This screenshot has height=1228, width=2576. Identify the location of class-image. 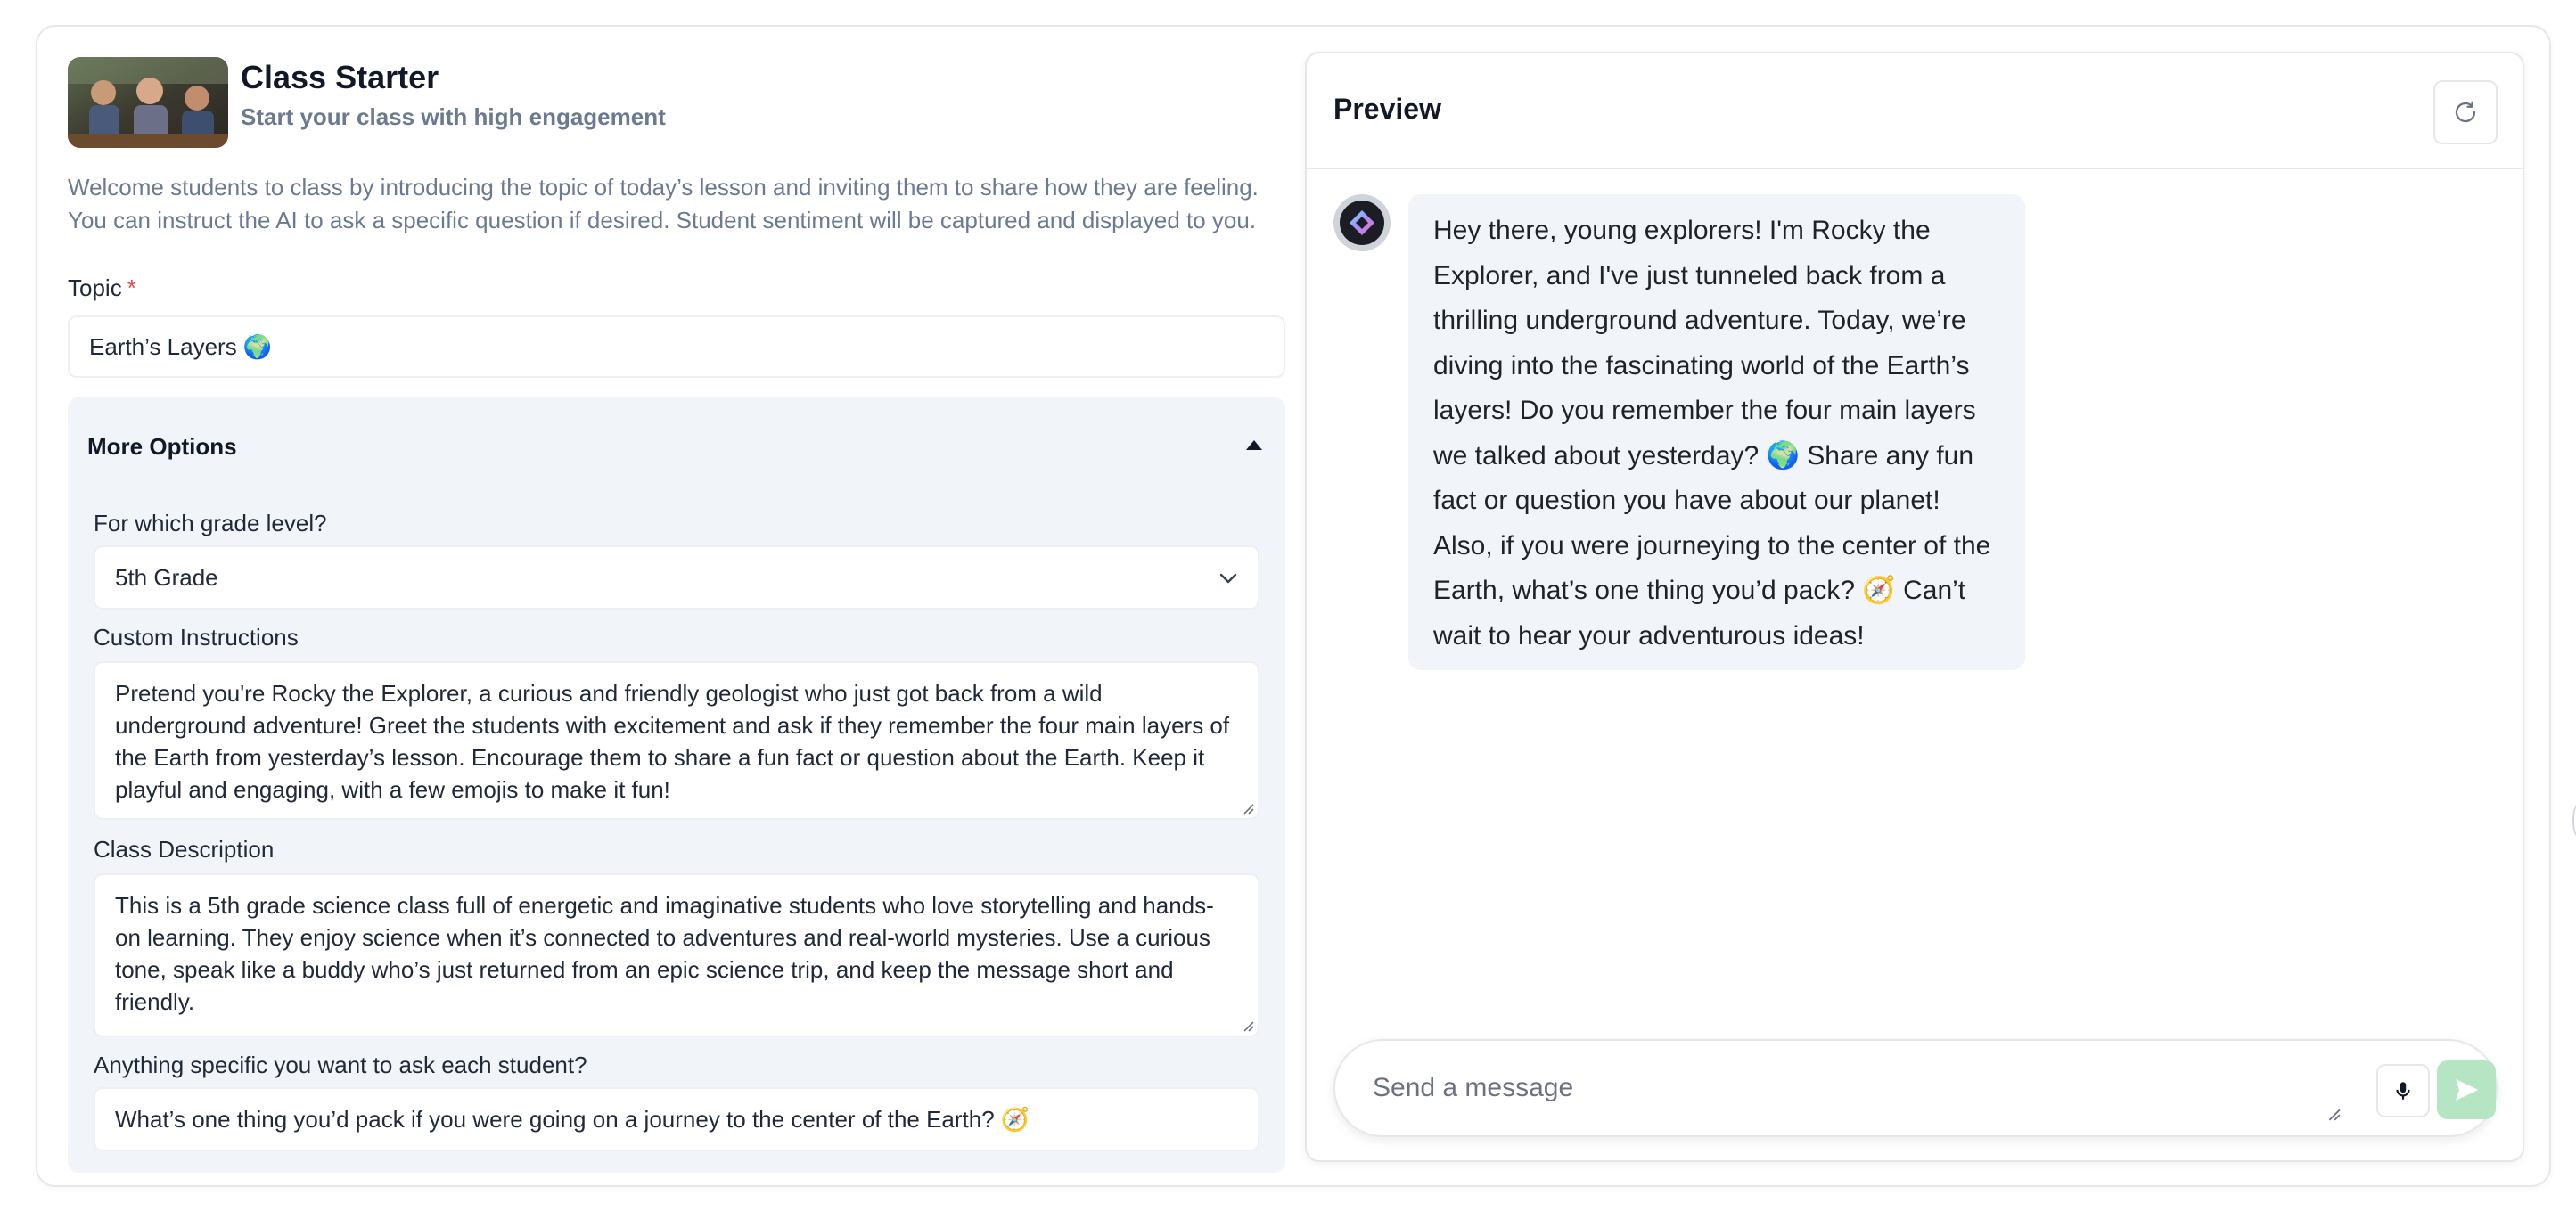
(148, 102).